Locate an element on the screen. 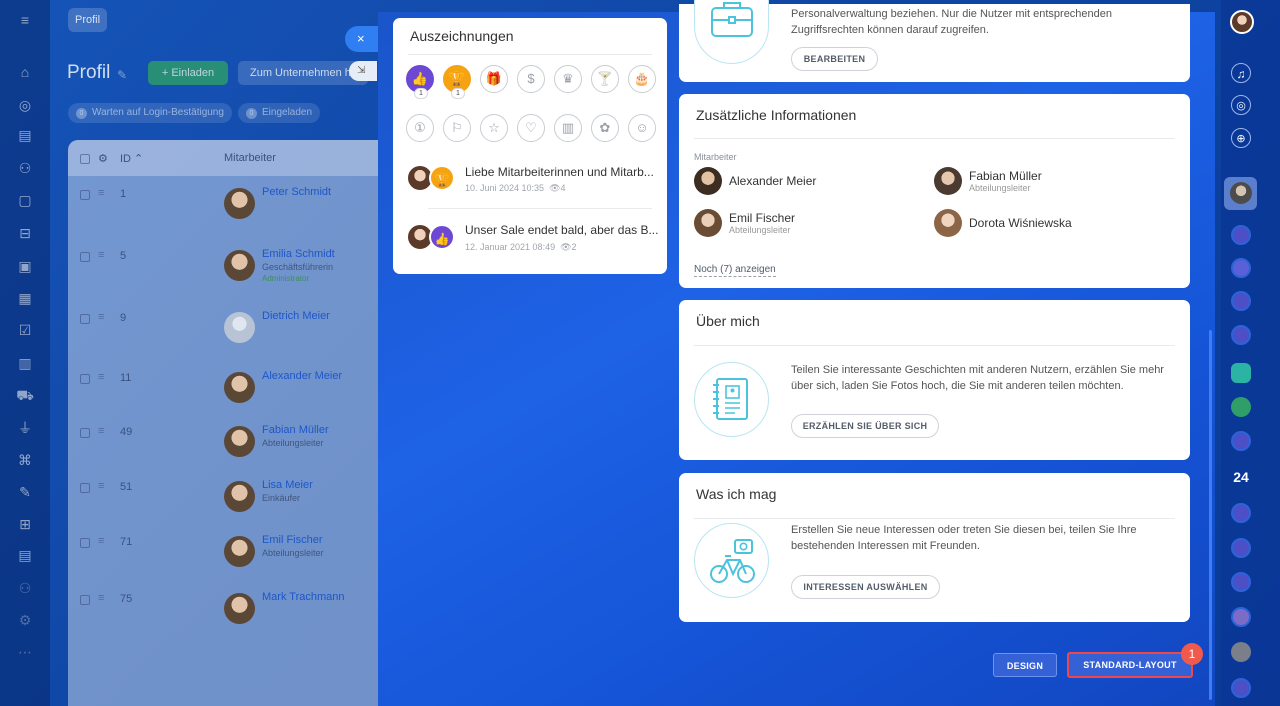 Image resolution: width=1280 pixels, height=706 pixels. filter-invited: 0 Eingeladen is located at coordinates (279, 113).